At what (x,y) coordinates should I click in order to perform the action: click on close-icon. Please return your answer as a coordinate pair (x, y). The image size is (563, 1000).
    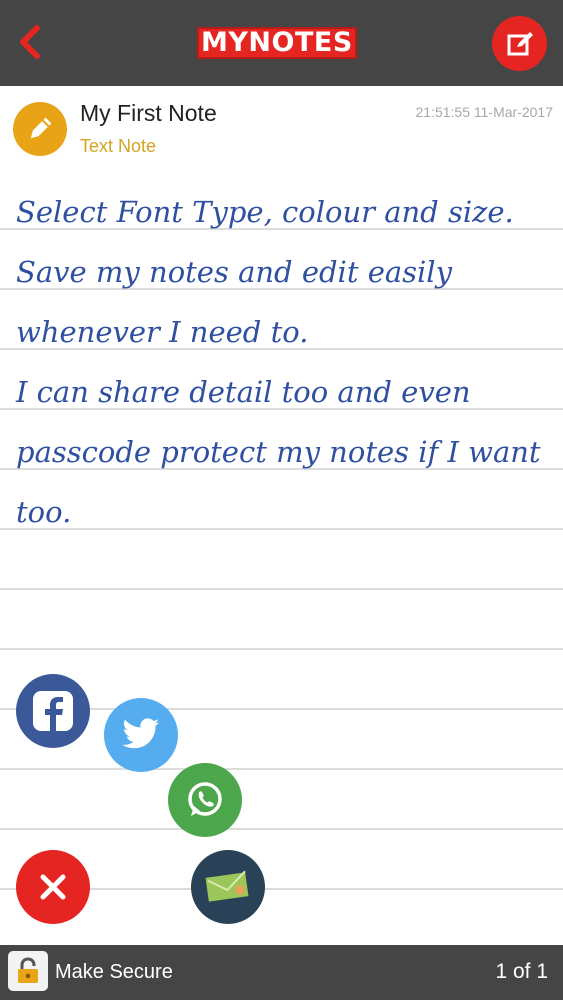
    Looking at the image, I should click on (53, 887).